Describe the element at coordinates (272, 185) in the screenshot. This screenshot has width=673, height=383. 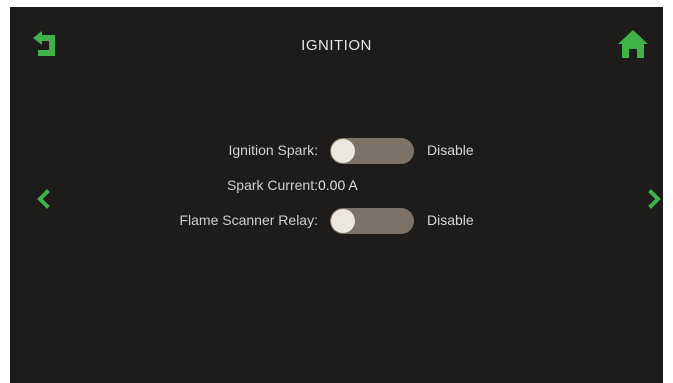
I see `spark-current-label: Spark Current:` at that location.